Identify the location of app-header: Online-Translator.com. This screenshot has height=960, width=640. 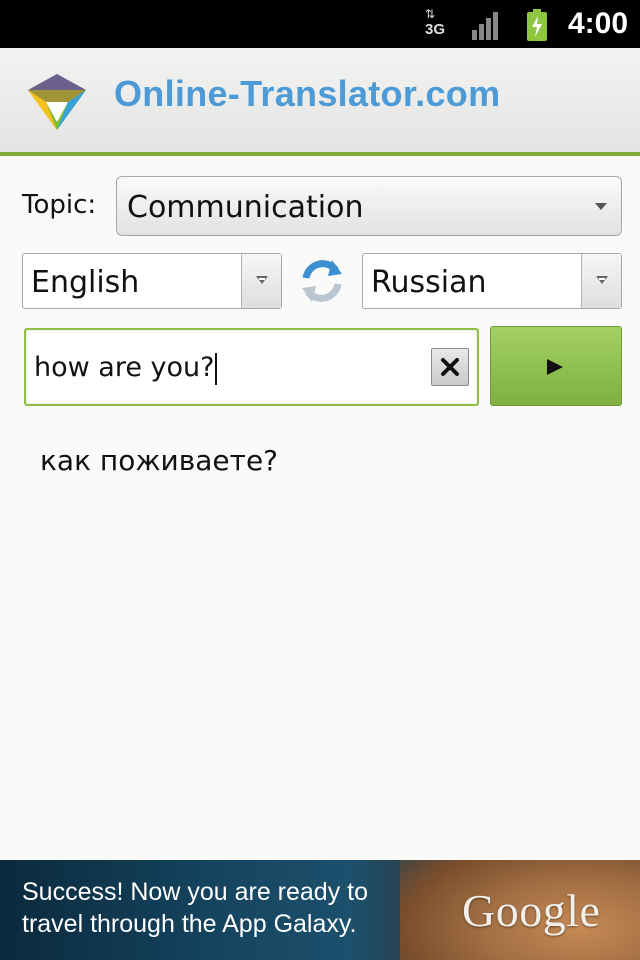
(320, 102).